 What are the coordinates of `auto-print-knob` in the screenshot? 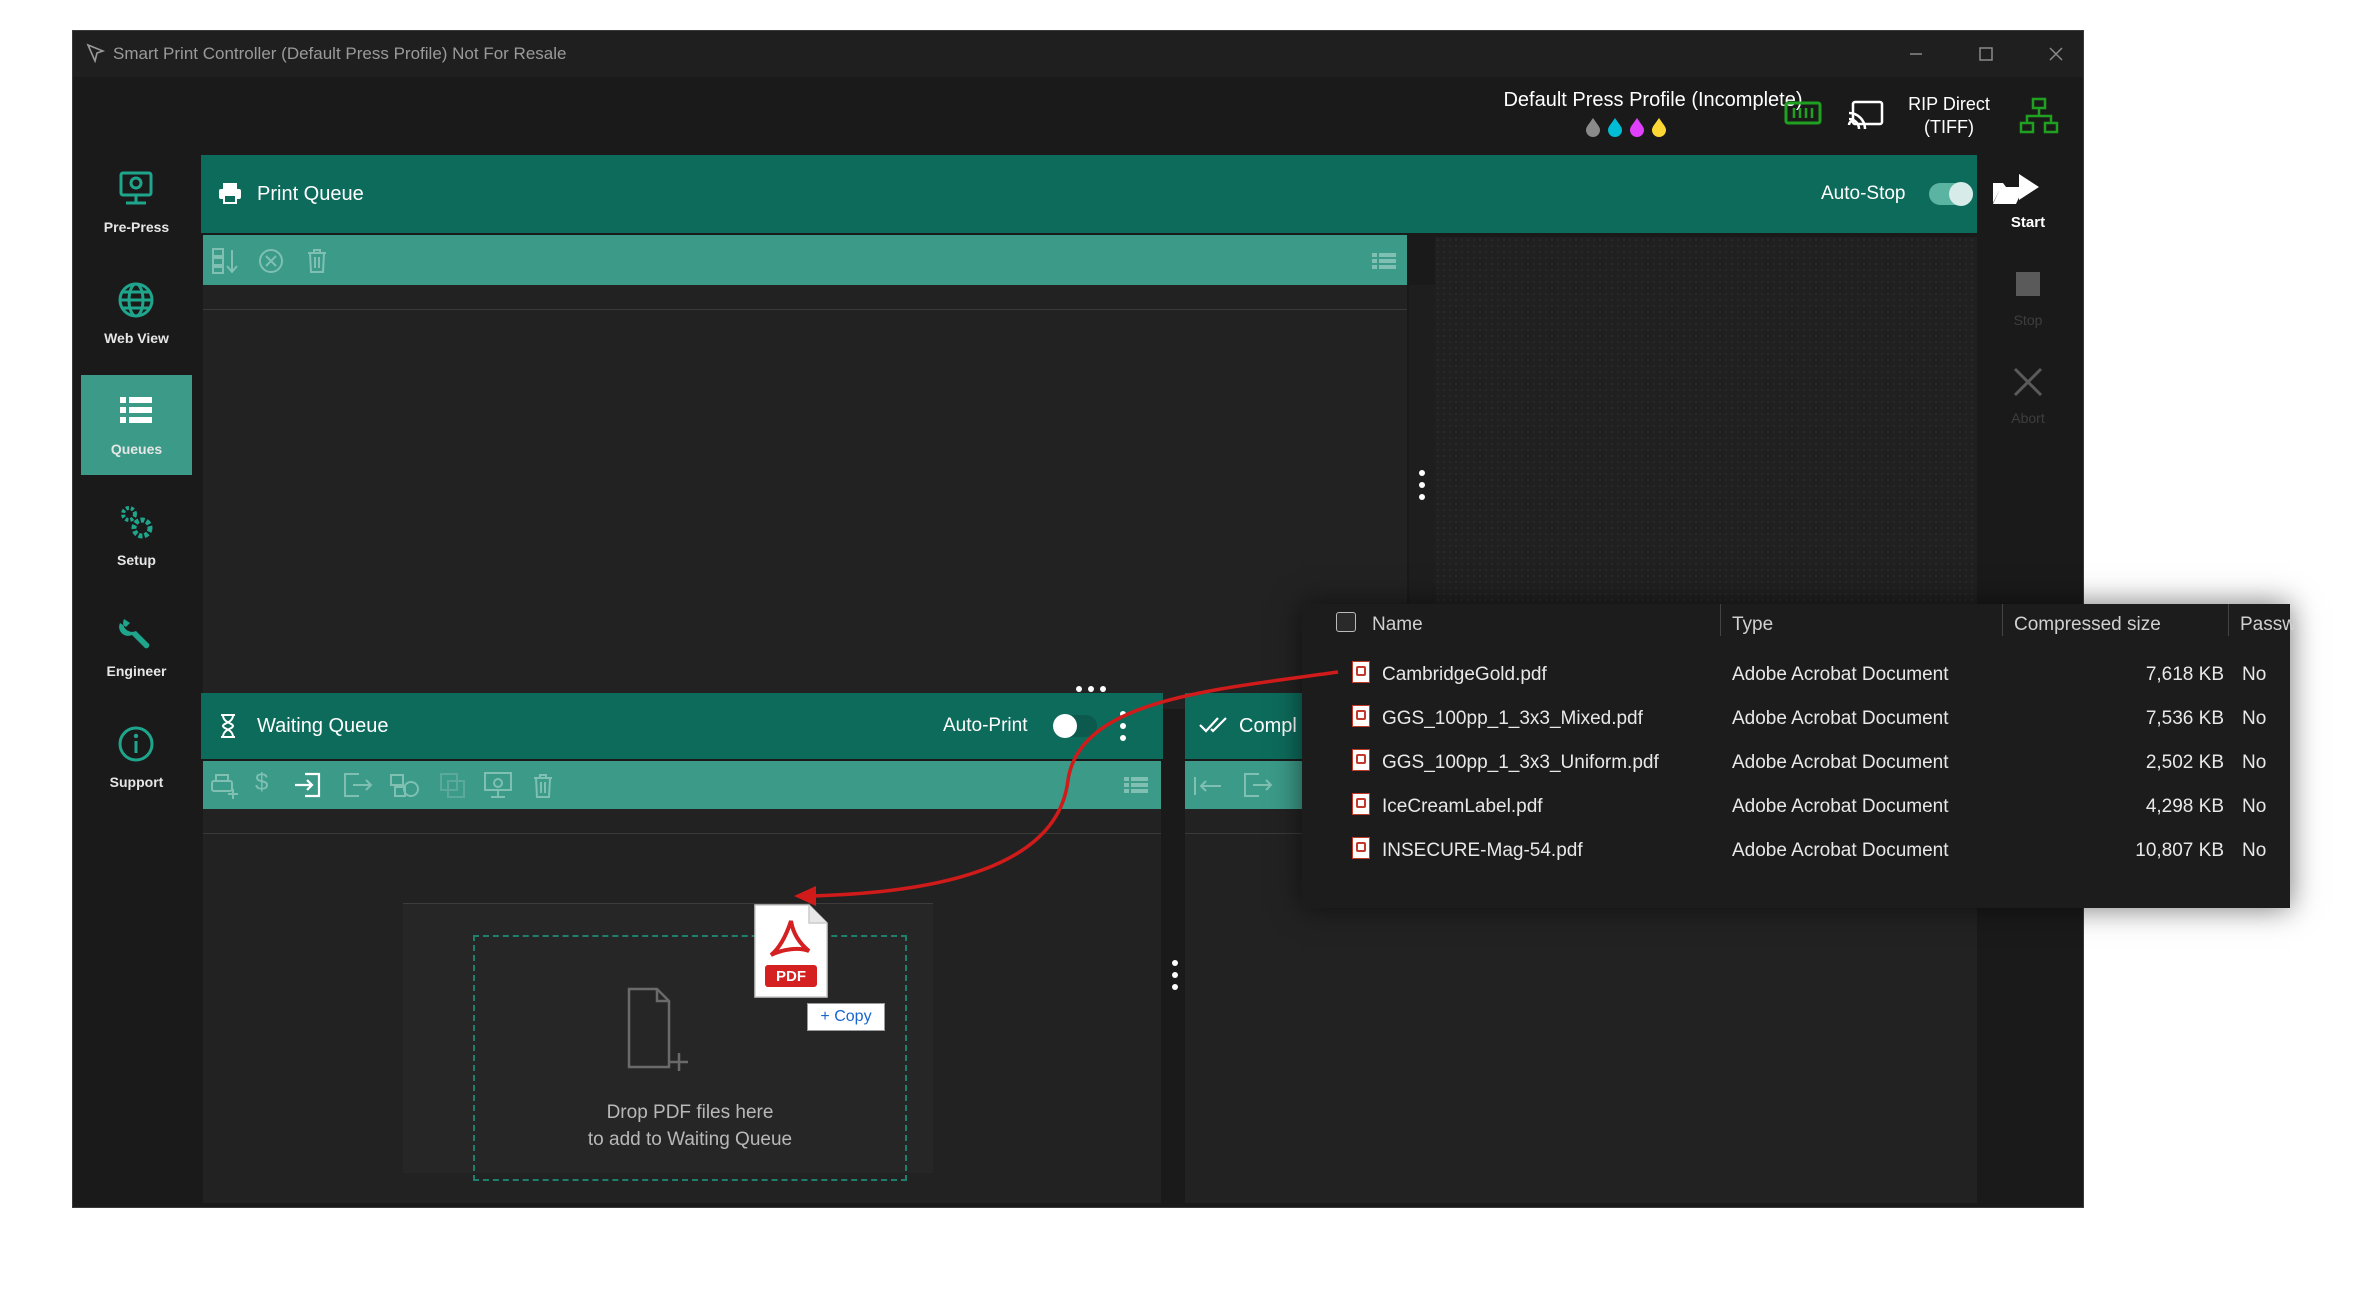 It's located at (1065, 726).